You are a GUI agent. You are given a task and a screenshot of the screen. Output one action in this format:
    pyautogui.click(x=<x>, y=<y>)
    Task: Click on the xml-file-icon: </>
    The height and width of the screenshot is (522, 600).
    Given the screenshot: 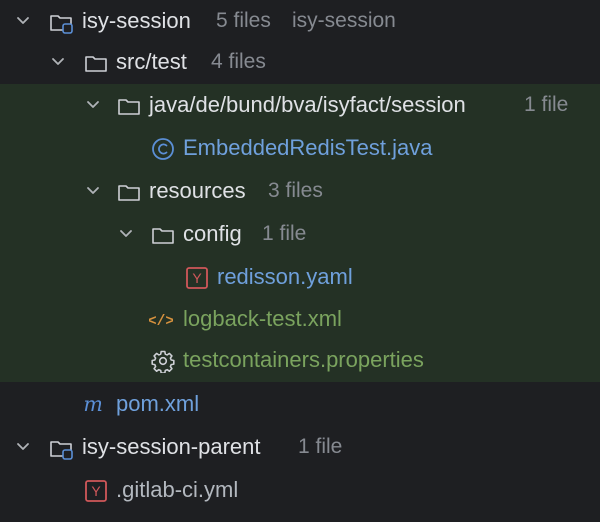 What is the action you would take?
    pyautogui.click(x=161, y=322)
    